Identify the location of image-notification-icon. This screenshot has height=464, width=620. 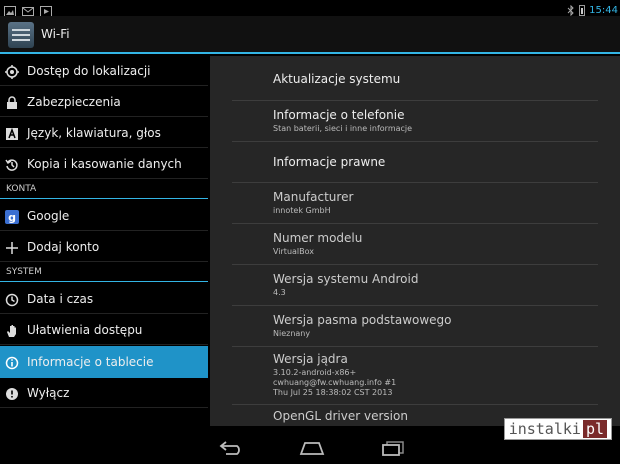
(10, 9).